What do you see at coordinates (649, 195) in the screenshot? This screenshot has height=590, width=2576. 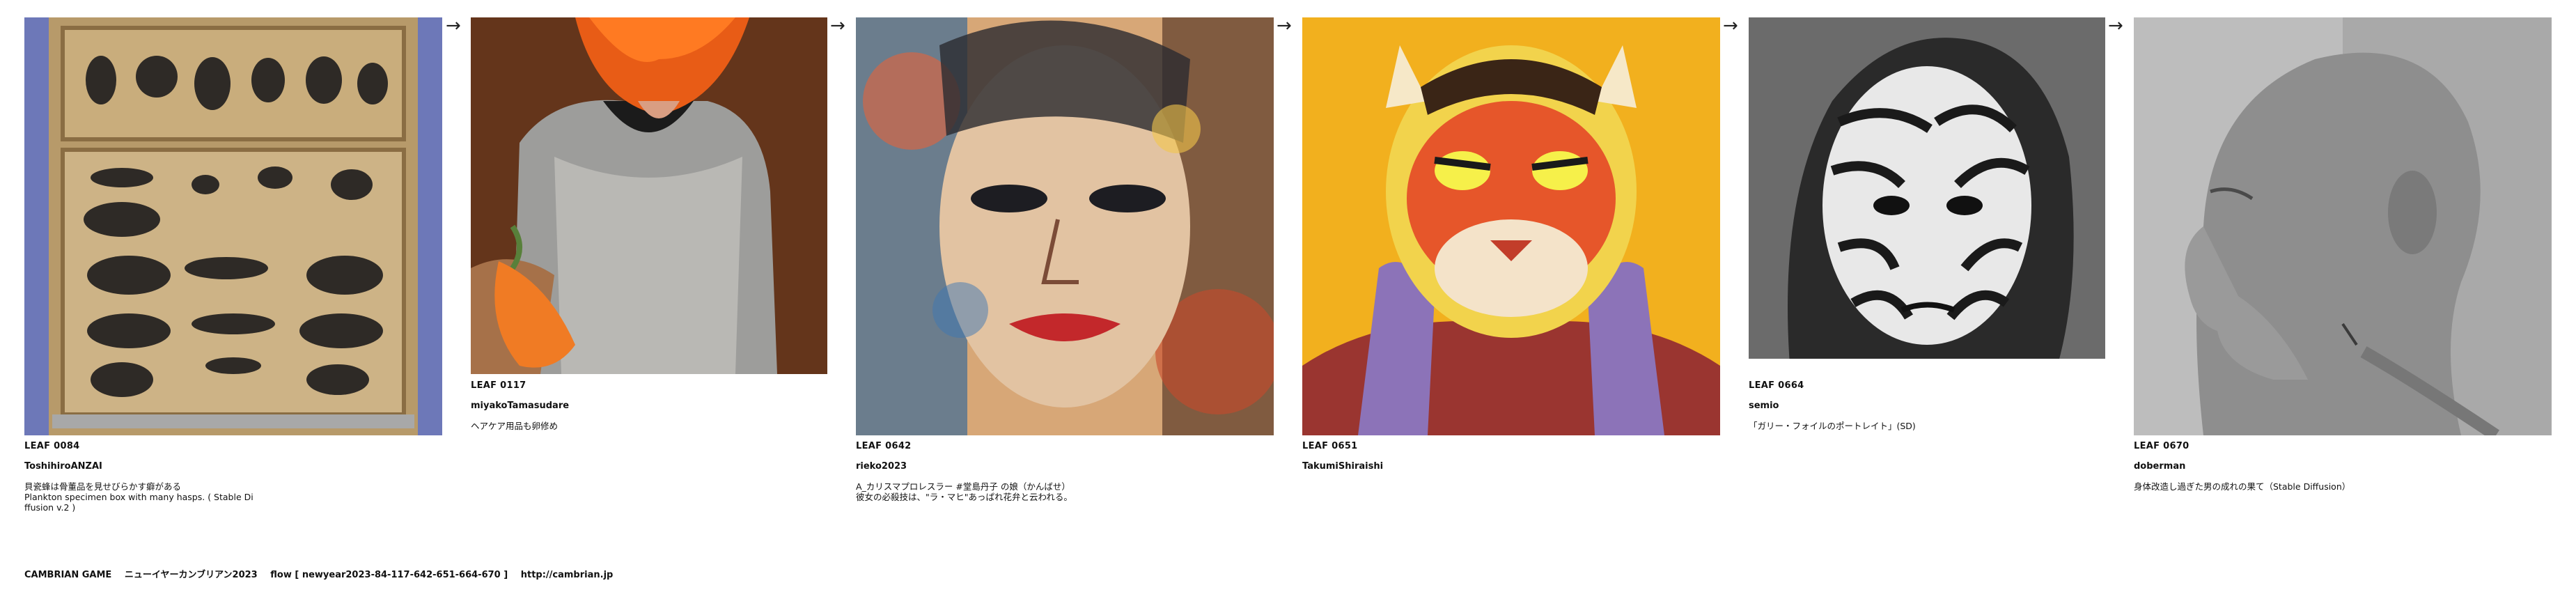 I see `orange-hair-armor-image` at bounding box center [649, 195].